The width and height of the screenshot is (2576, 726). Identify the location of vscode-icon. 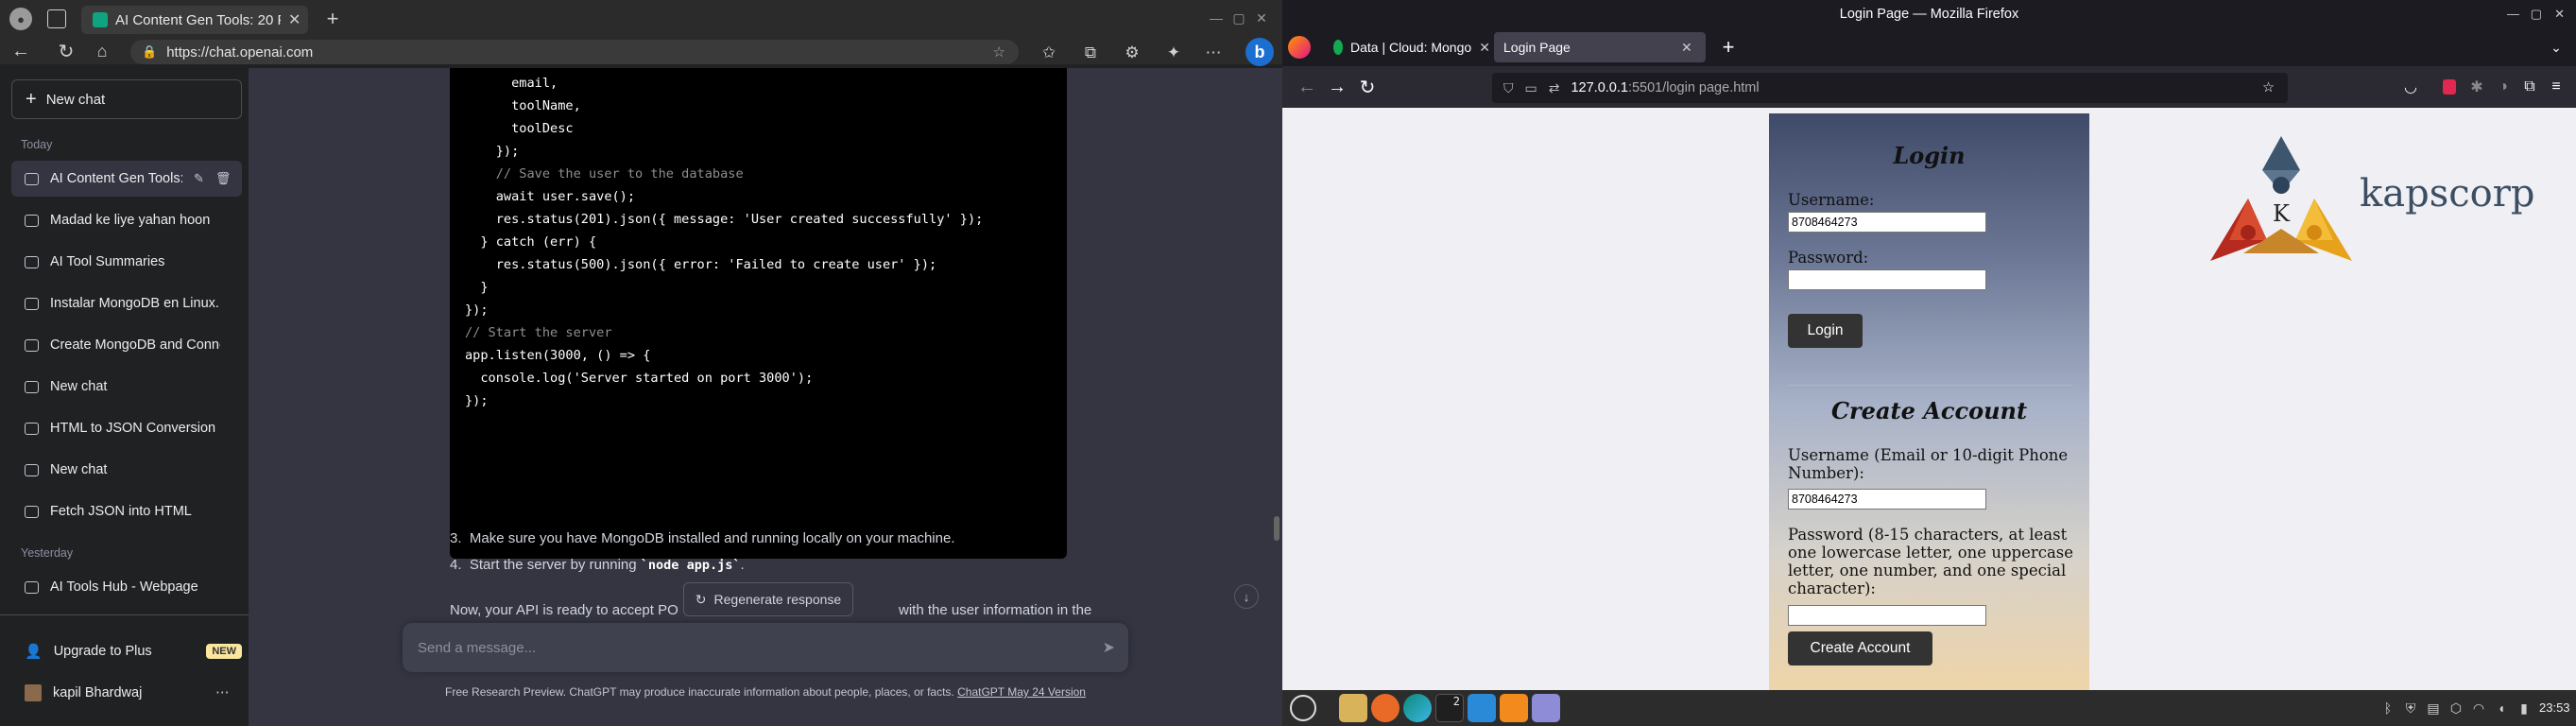
(1482, 708).